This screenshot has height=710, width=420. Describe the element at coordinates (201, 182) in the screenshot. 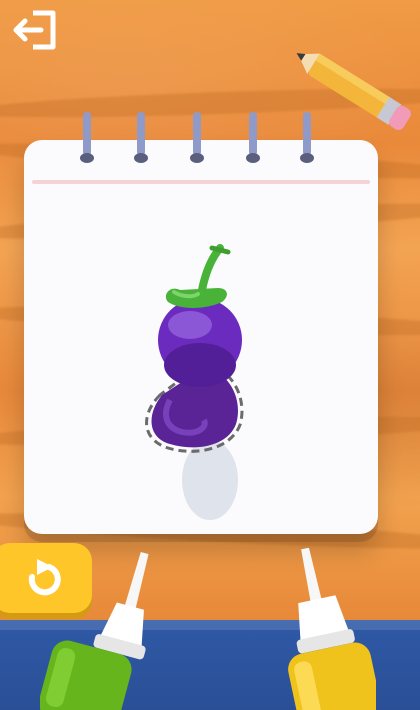

I see `notebook-header-line` at that location.